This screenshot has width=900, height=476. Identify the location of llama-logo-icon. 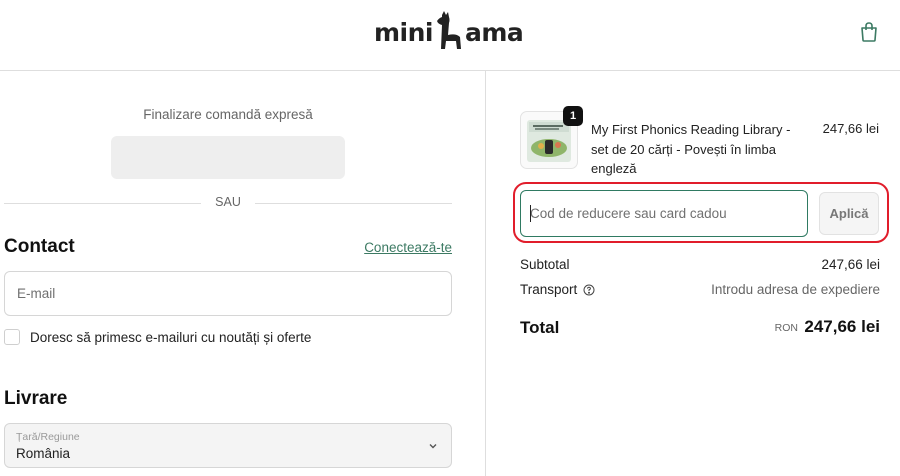
(449, 30).